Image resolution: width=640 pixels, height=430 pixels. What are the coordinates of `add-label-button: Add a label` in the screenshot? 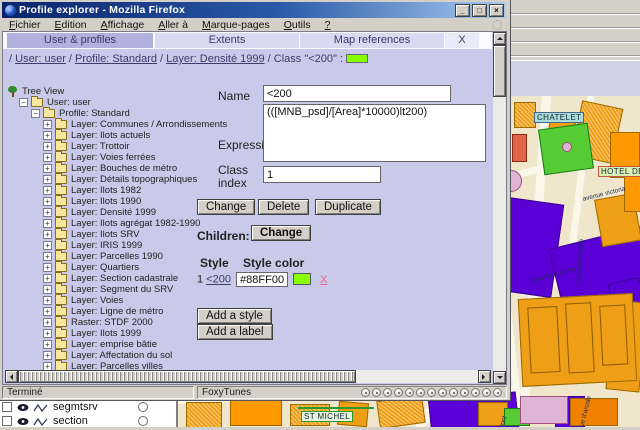 It's located at (235, 332).